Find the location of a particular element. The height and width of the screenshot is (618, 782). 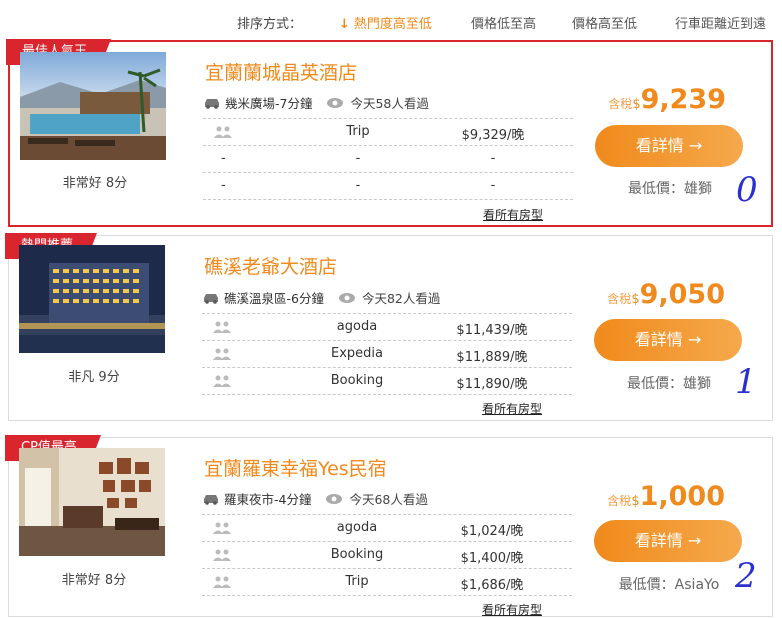

views-text: 今天82人看過 is located at coordinates (401, 298).